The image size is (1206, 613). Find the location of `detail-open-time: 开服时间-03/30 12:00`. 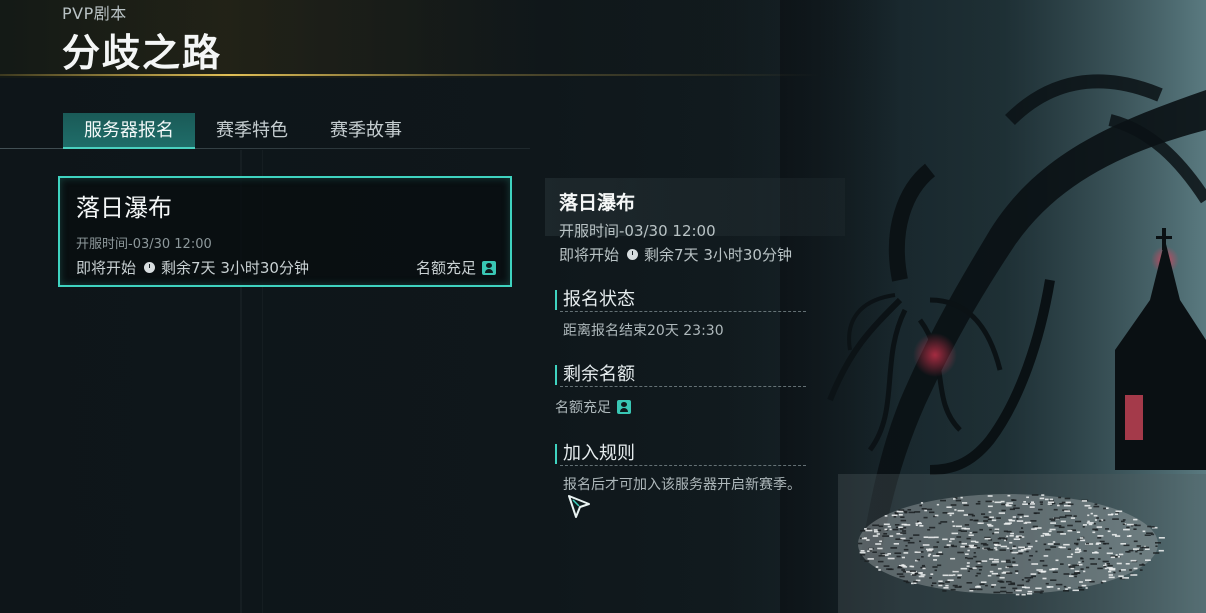

detail-open-time: 开服时间-03/30 12:00 is located at coordinates (637, 231).